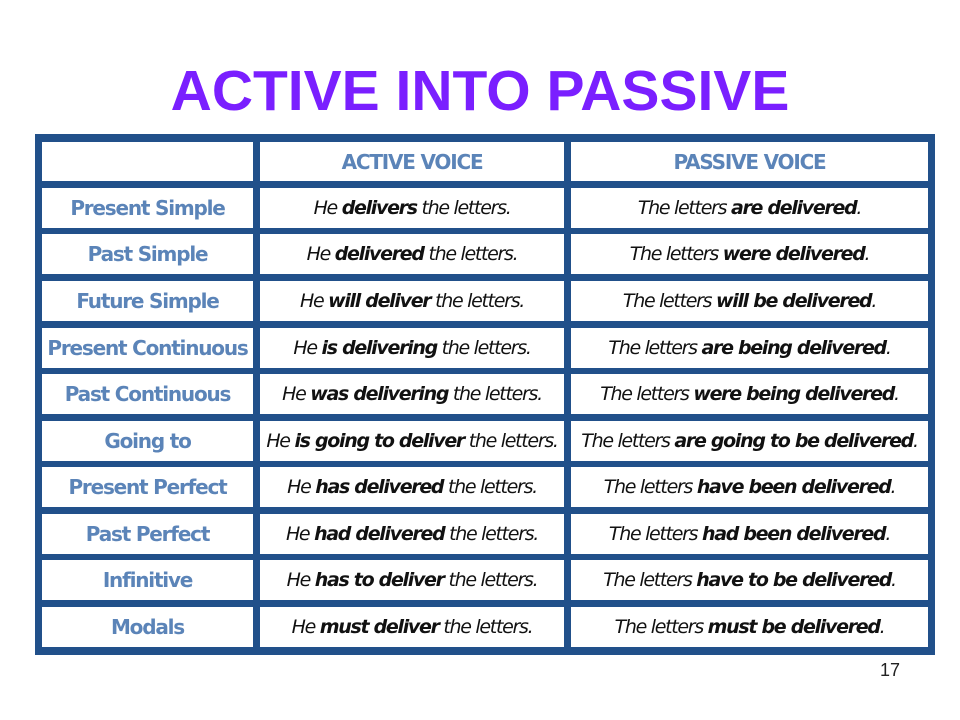  I want to click on active-voice-sentence: He has delivered the letters., so click(412, 487).